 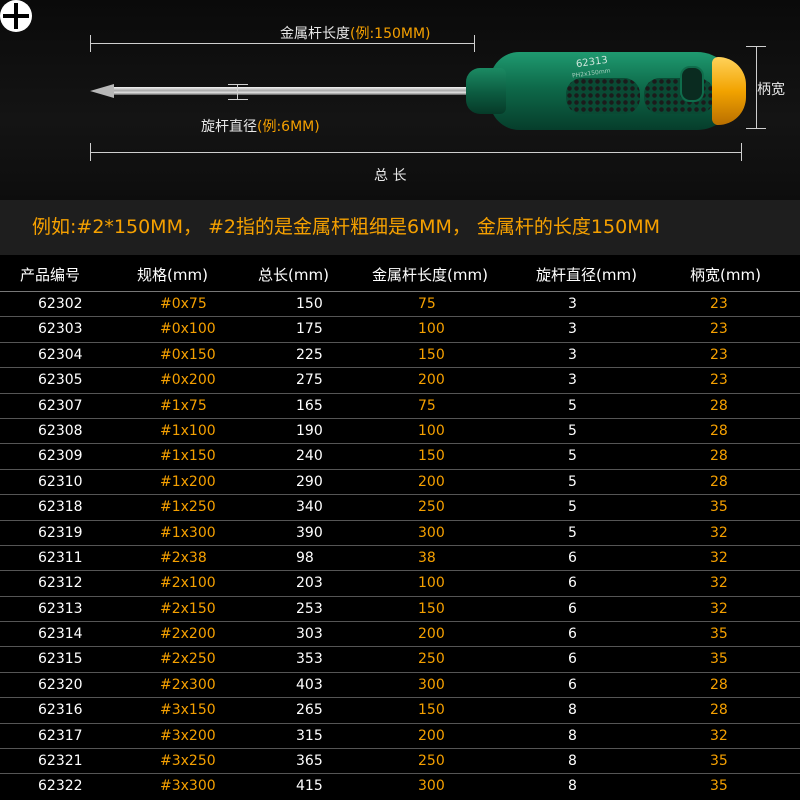 What do you see at coordinates (188, 456) in the screenshot?
I see `cell-spec: #1x150` at bounding box center [188, 456].